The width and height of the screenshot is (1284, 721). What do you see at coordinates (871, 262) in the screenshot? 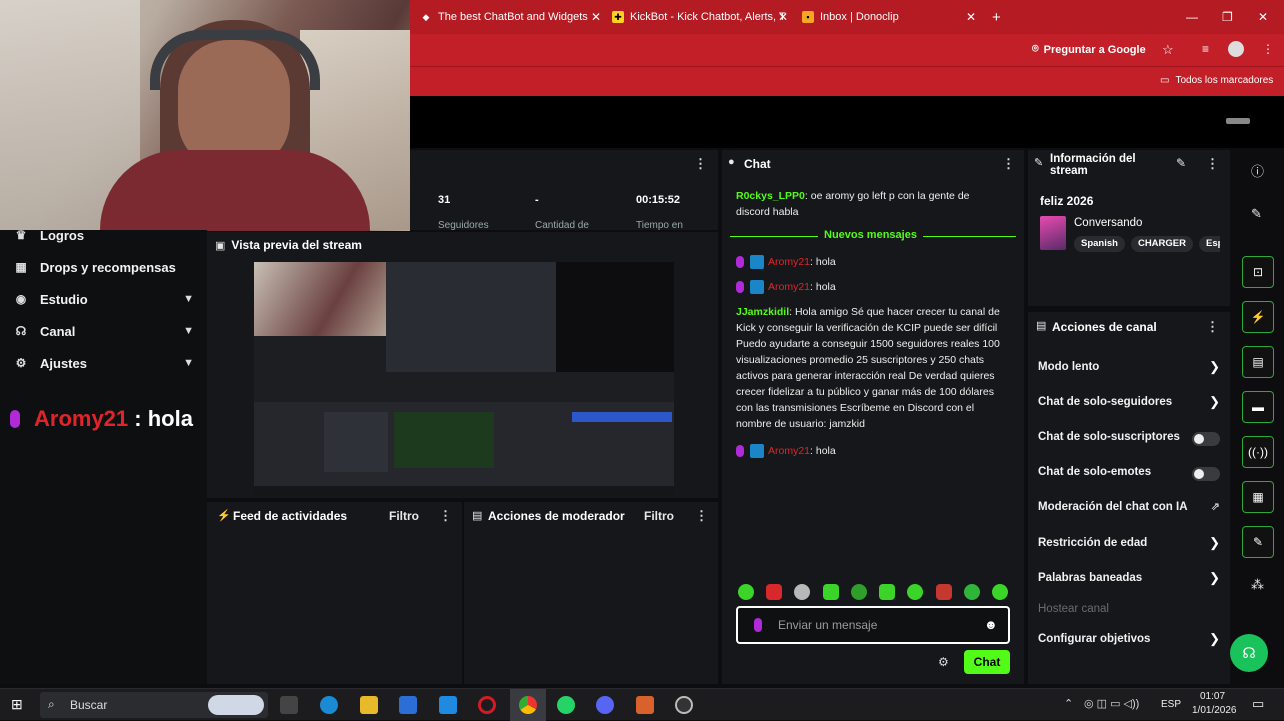
I see `chat-message: Aromy21: hola` at bounding box center [871, 262].